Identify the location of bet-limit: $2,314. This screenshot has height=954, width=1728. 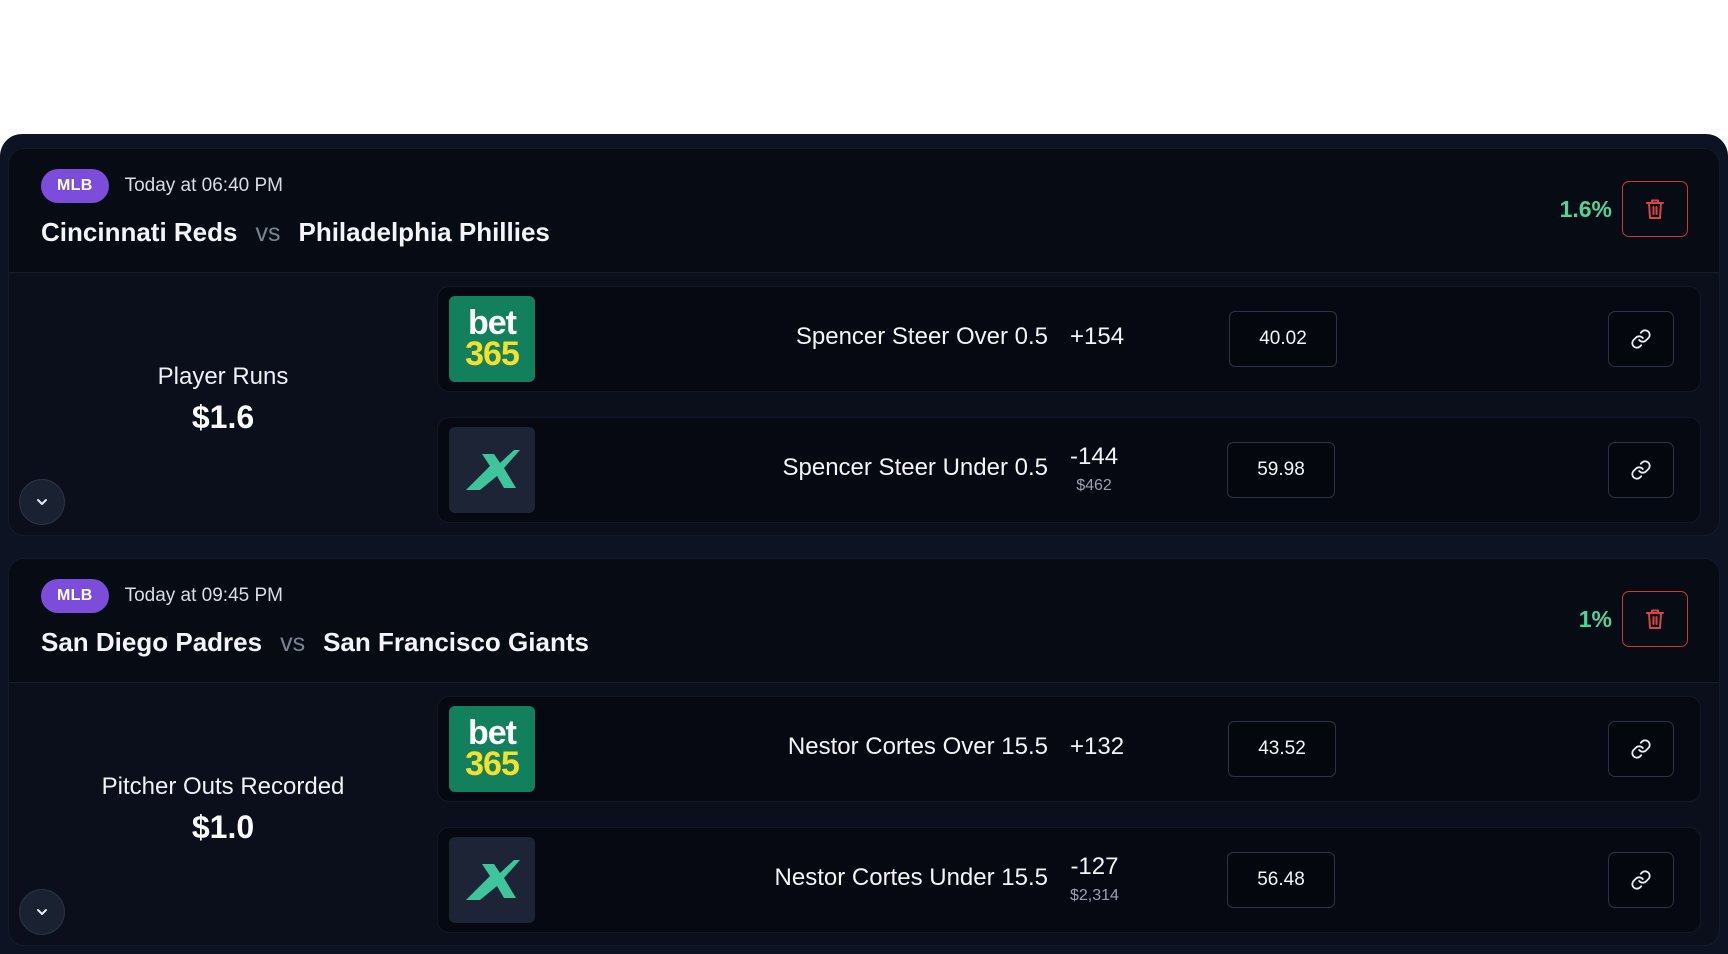
(1094, 895).